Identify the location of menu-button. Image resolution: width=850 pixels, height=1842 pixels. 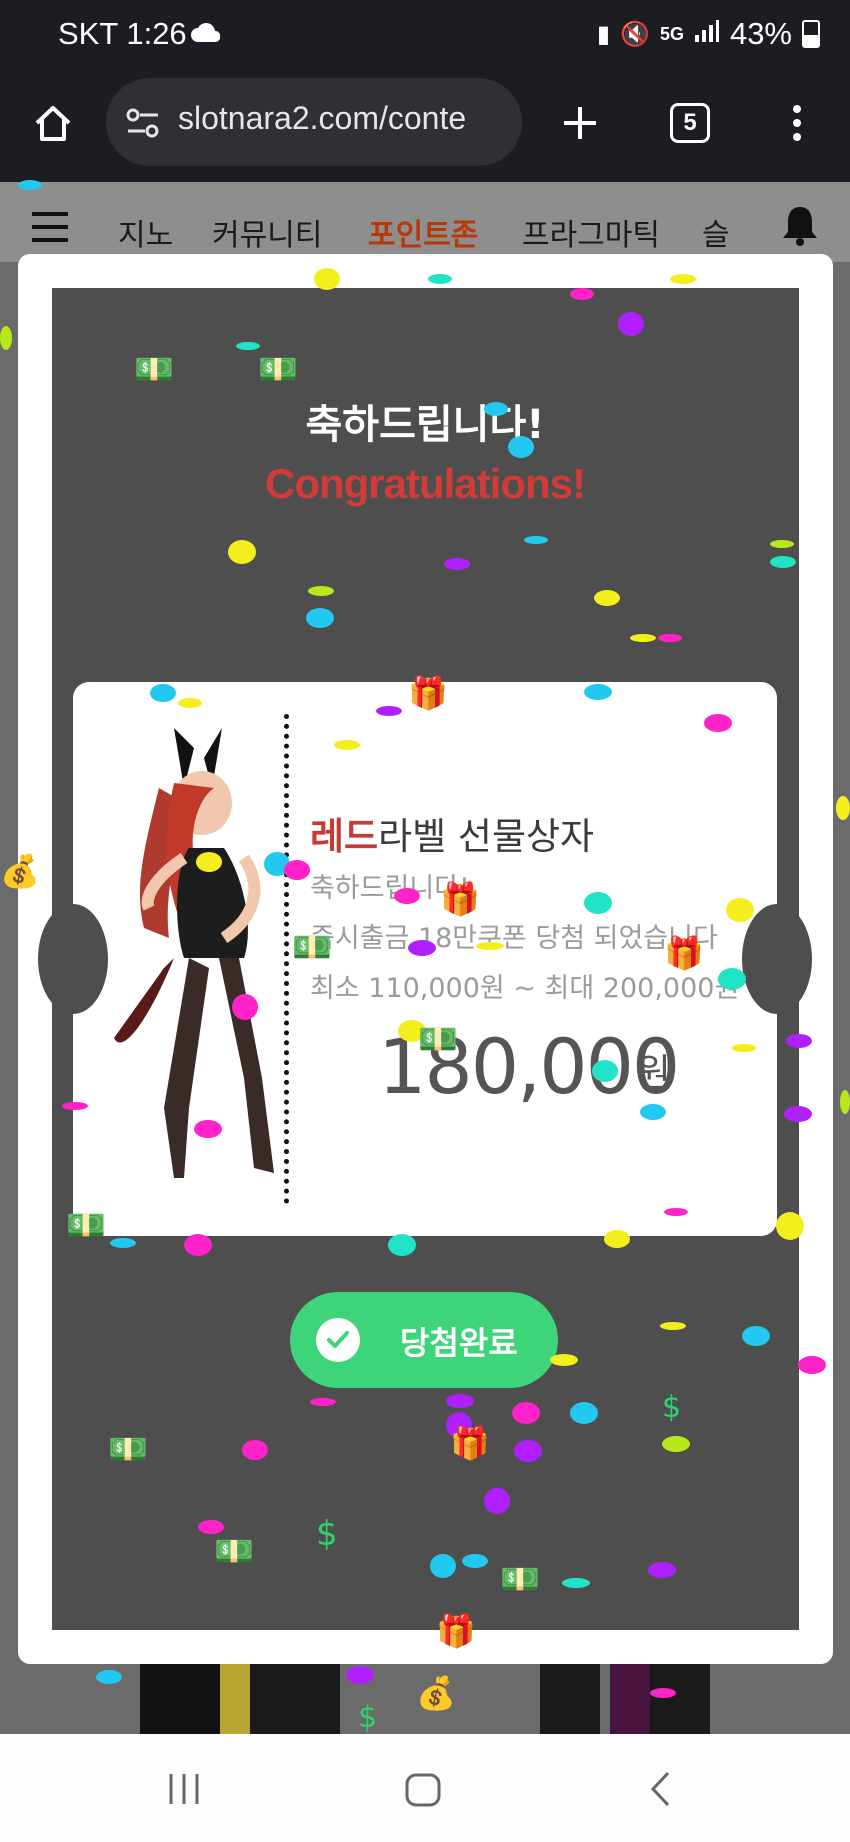
(797, 123).